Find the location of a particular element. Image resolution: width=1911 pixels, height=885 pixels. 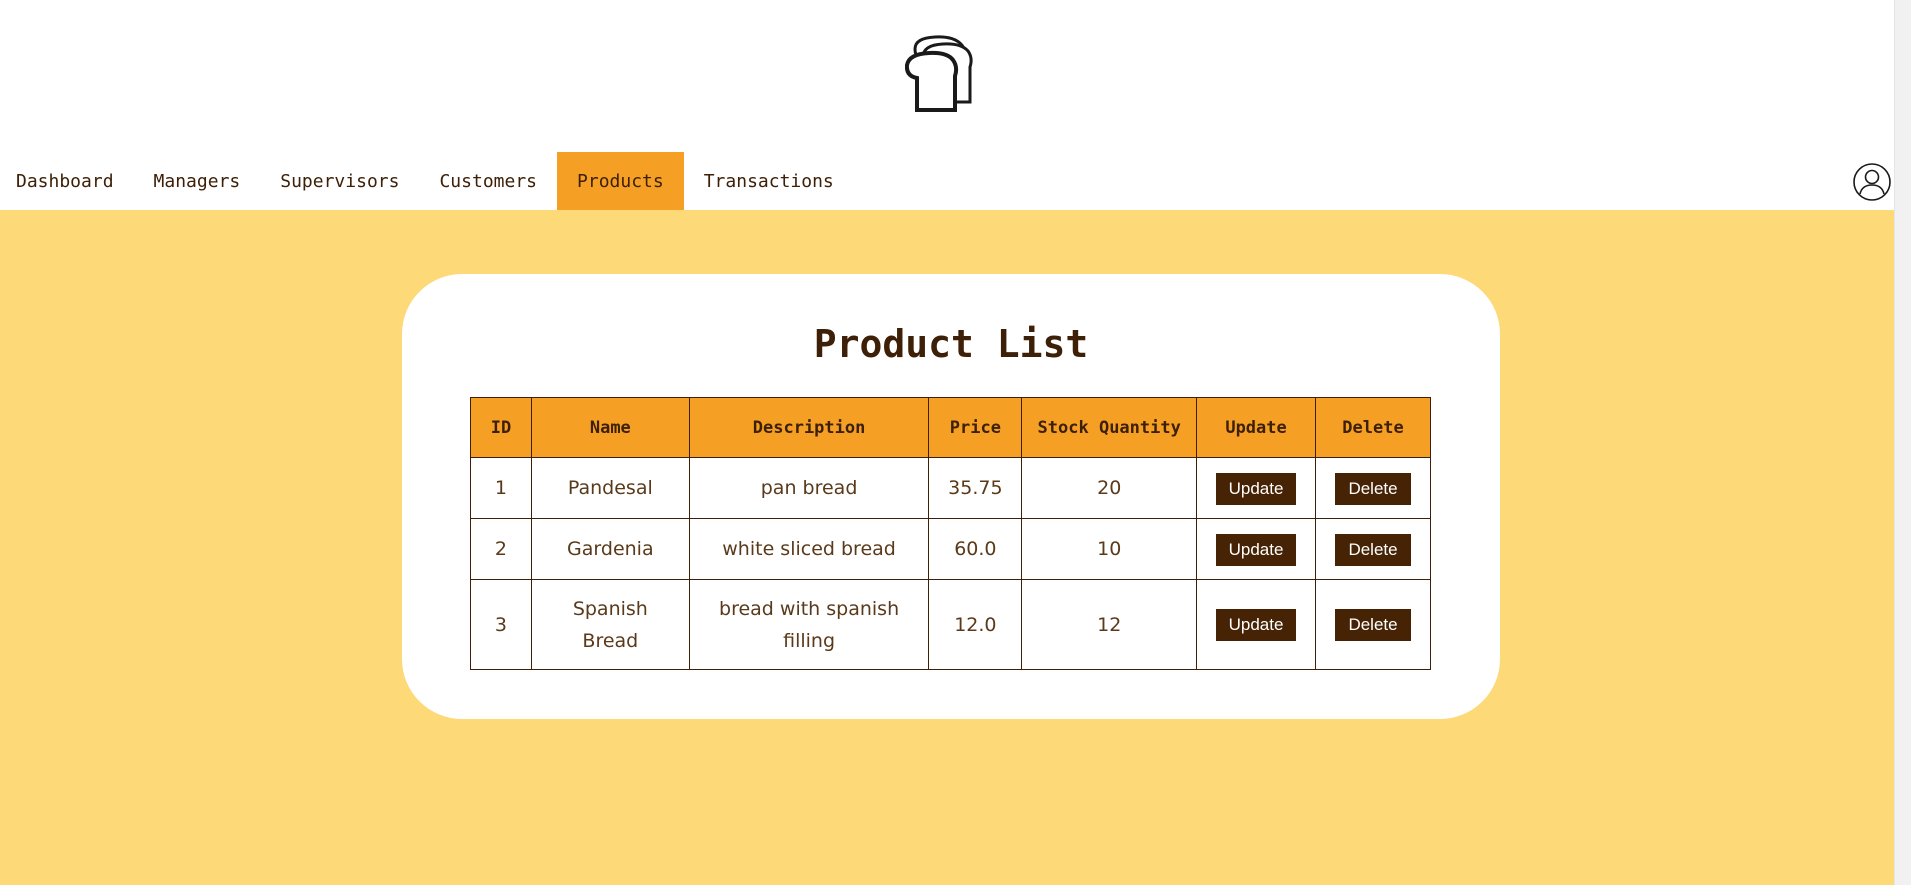

column-header-delete: Delete is located at coordinates (1373, 427).